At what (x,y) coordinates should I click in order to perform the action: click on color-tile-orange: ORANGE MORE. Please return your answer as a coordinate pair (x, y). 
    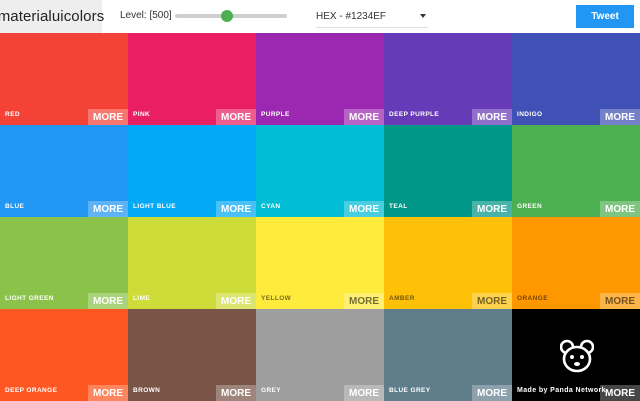
    Looking at the image, I should click on (576, 263).